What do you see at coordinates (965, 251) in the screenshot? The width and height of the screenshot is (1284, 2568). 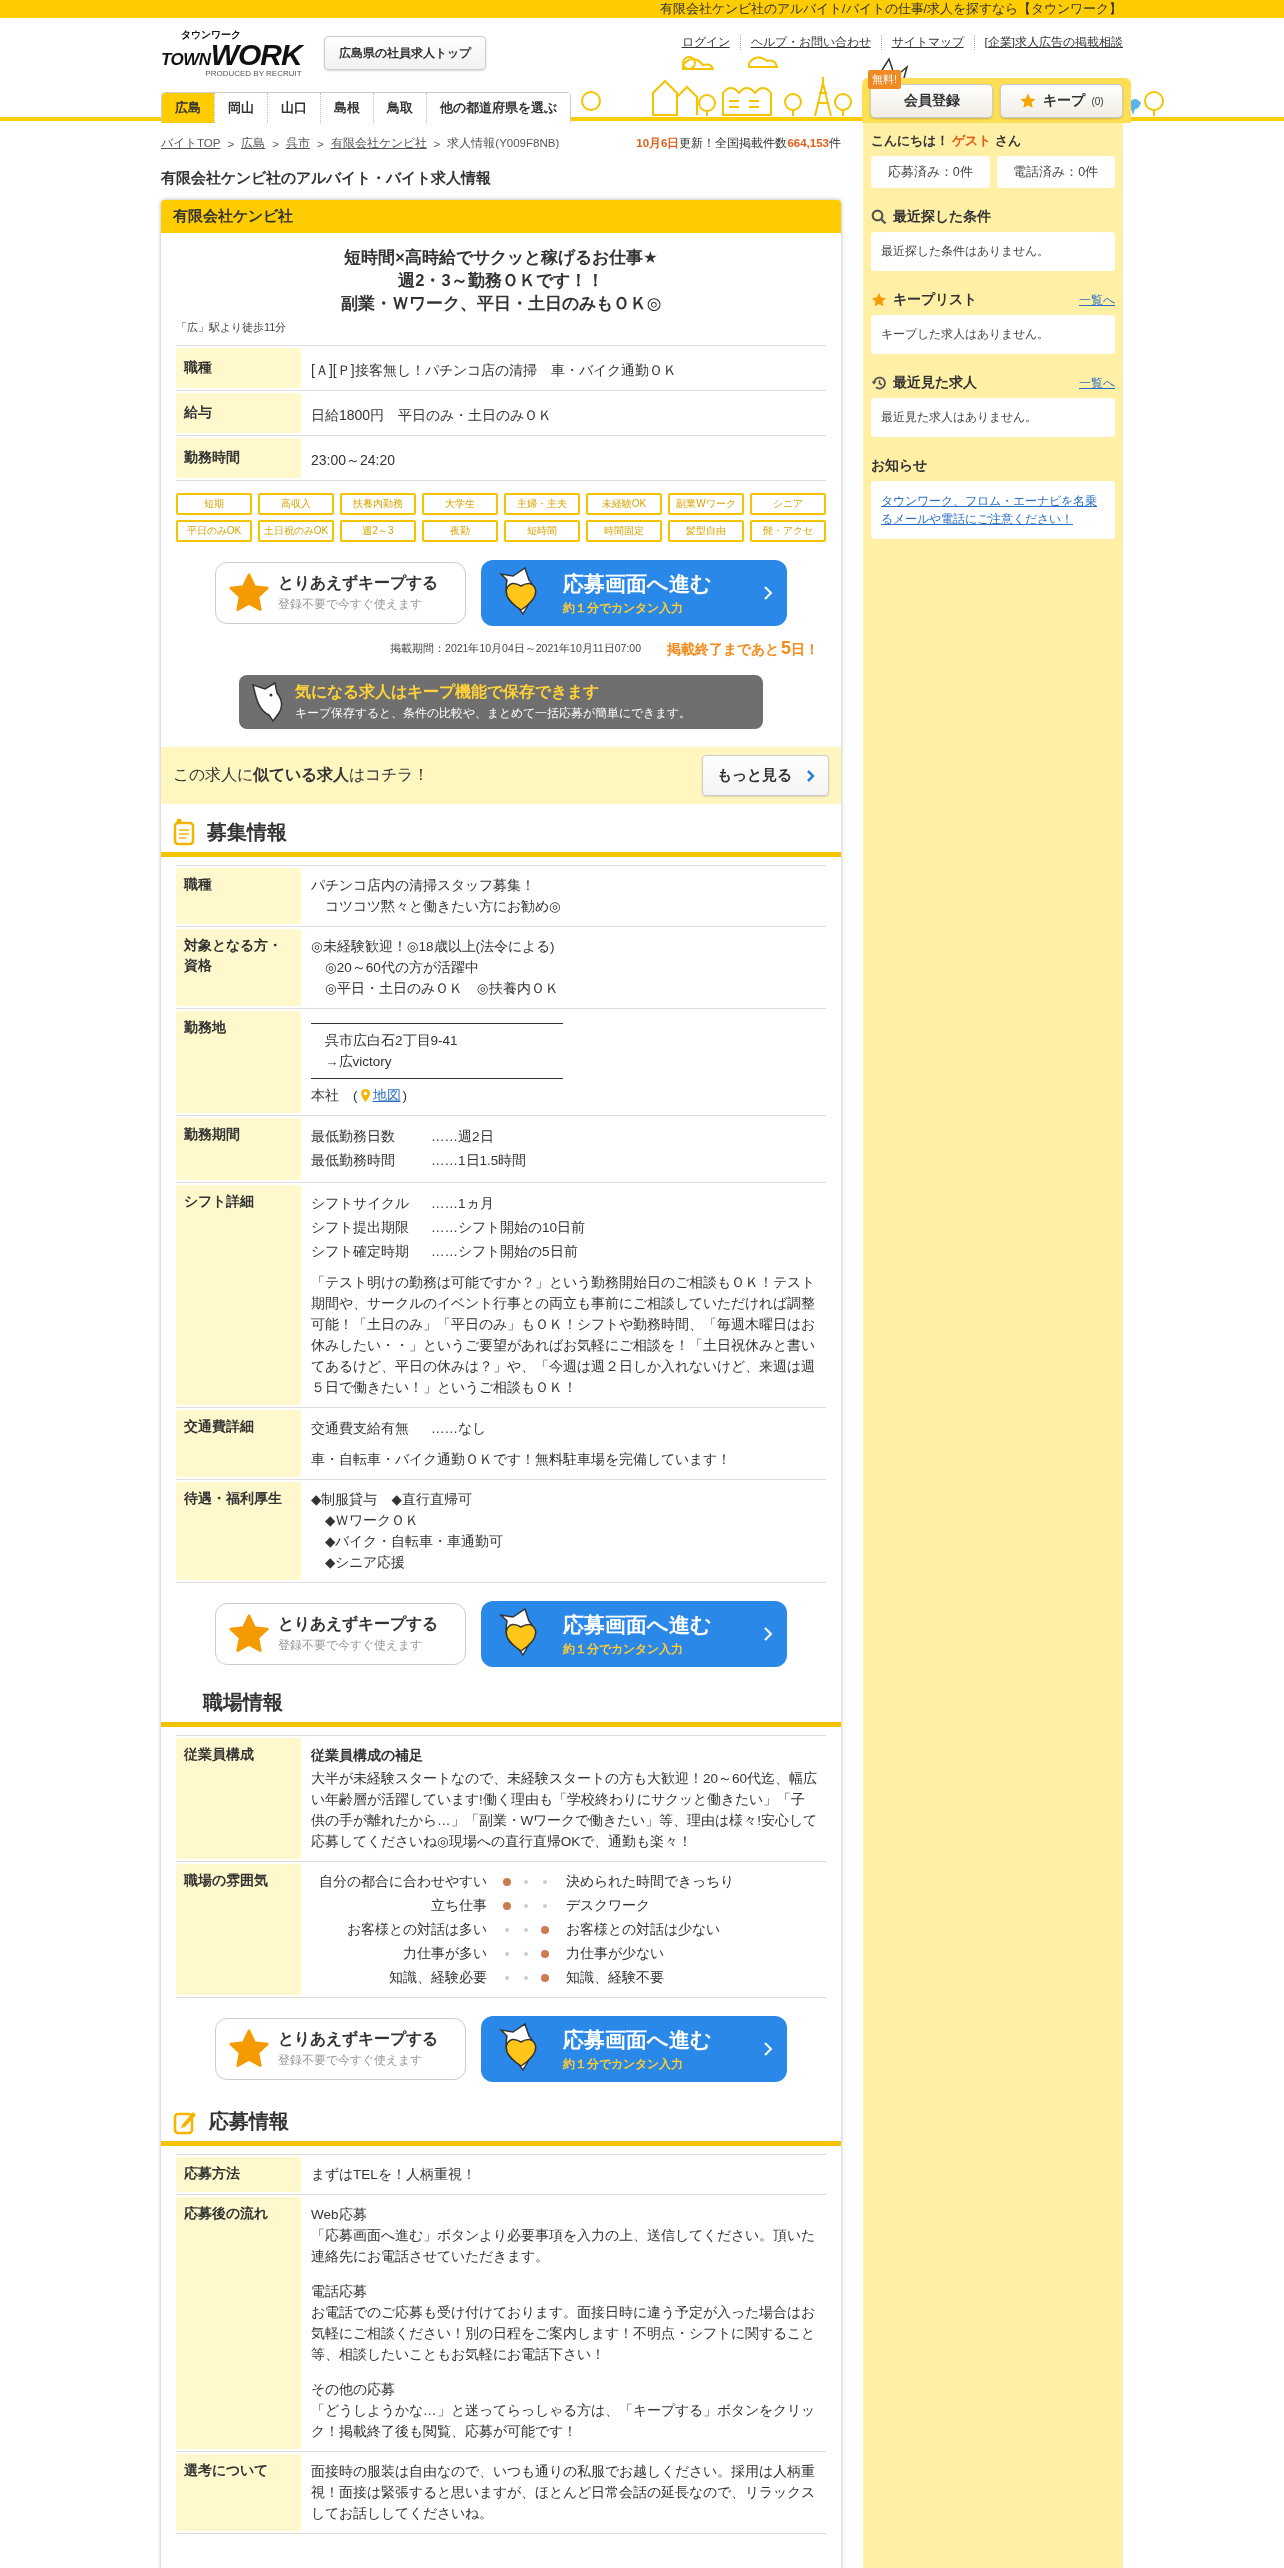 I see `panel-message: 最近探した条件はありません。` at bounding box center [965, 251].